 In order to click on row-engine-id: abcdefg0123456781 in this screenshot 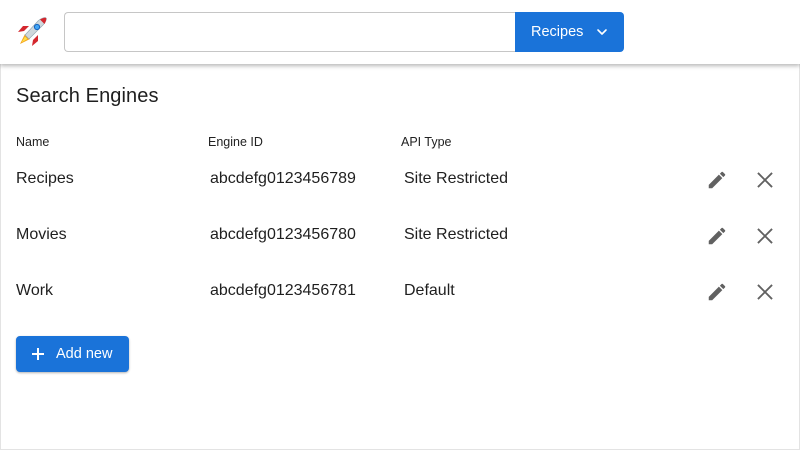, I will do `click(283, 290)`.